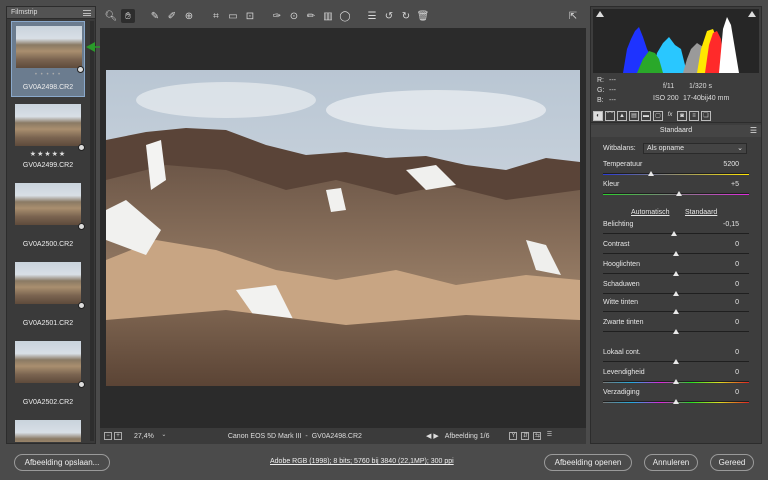 The image size is (768, 480). Describe the element at coordinates (732, 462) in the screenshot. I see `done-button: Gereed` at that location.